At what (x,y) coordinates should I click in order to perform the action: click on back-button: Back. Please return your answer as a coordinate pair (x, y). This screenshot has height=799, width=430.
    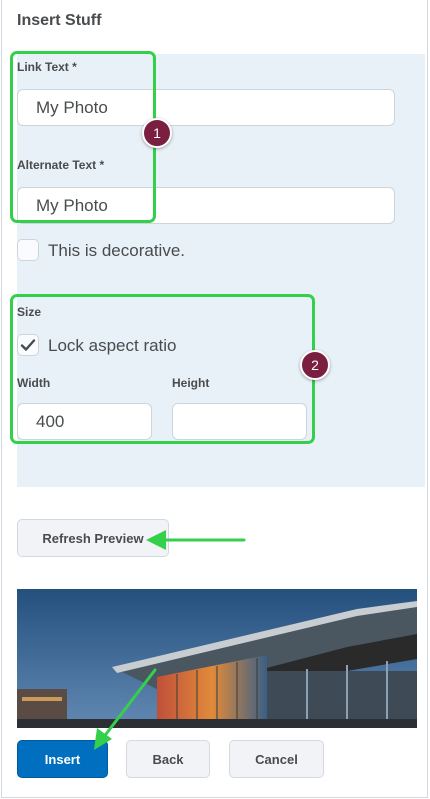
    Looking at the image, I should click on (168, 759).